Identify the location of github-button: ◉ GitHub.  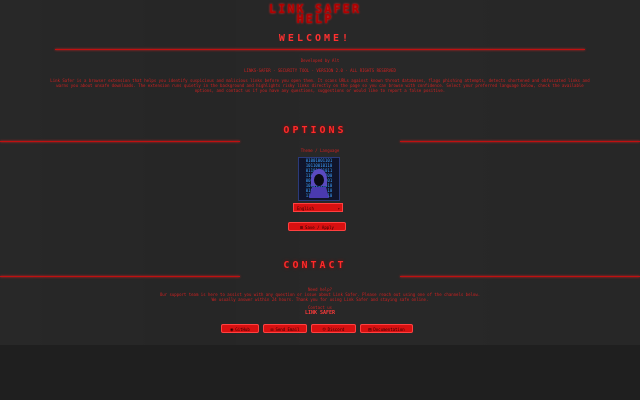
(240, 328).